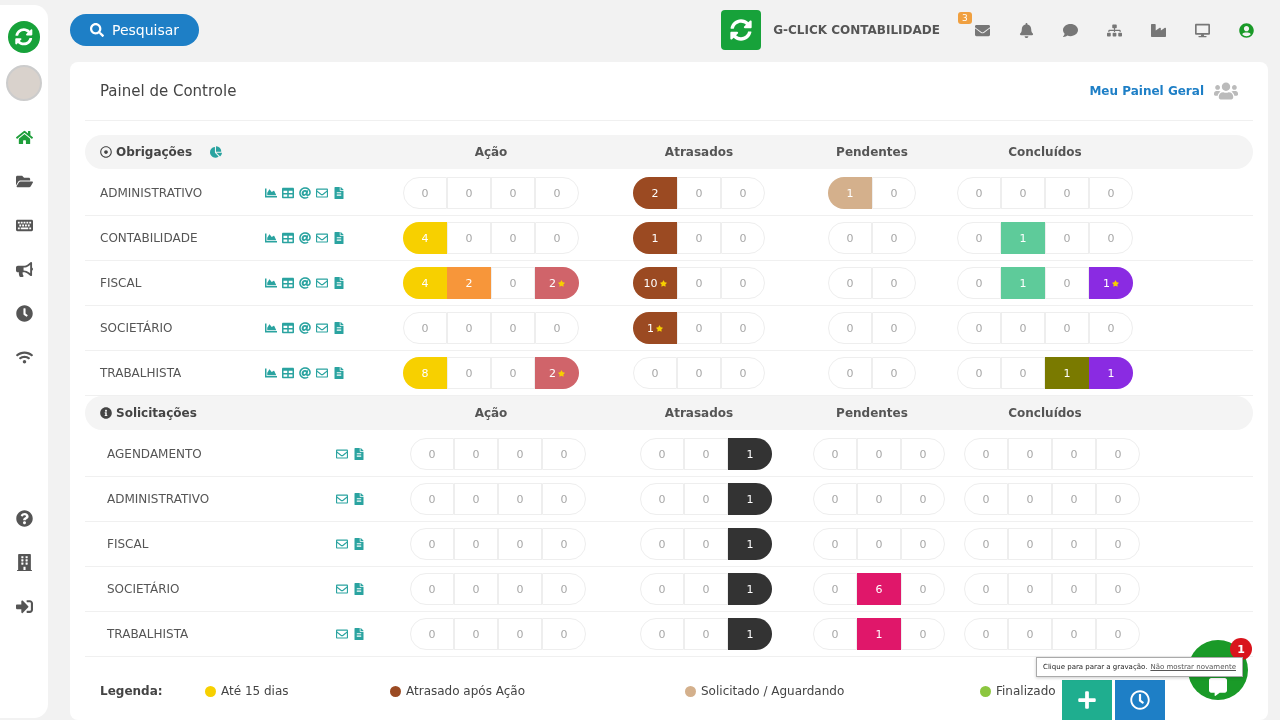  I want to click on search-button: Pesquisar, so click(135, 30).